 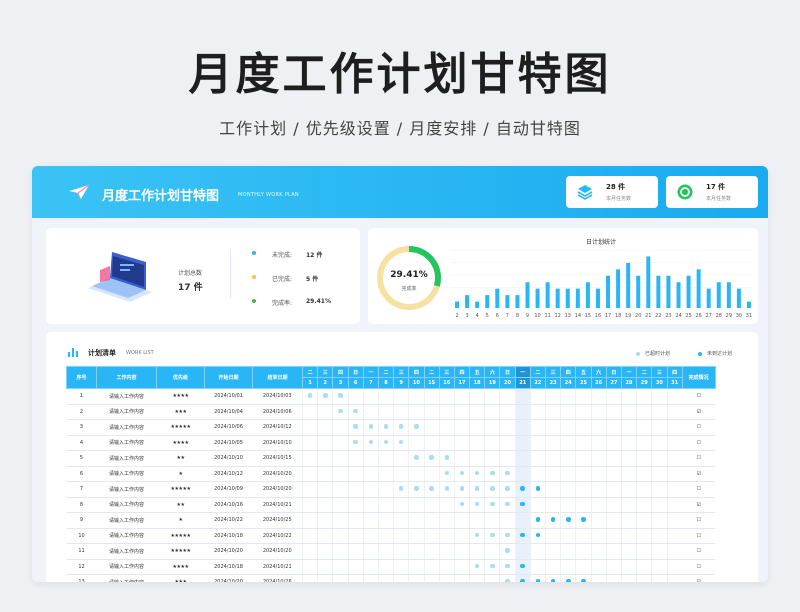 What do you see at coordinates (431, 457) in the screenshot?
I see `gantt-dot` at bounding box center [431, 457].